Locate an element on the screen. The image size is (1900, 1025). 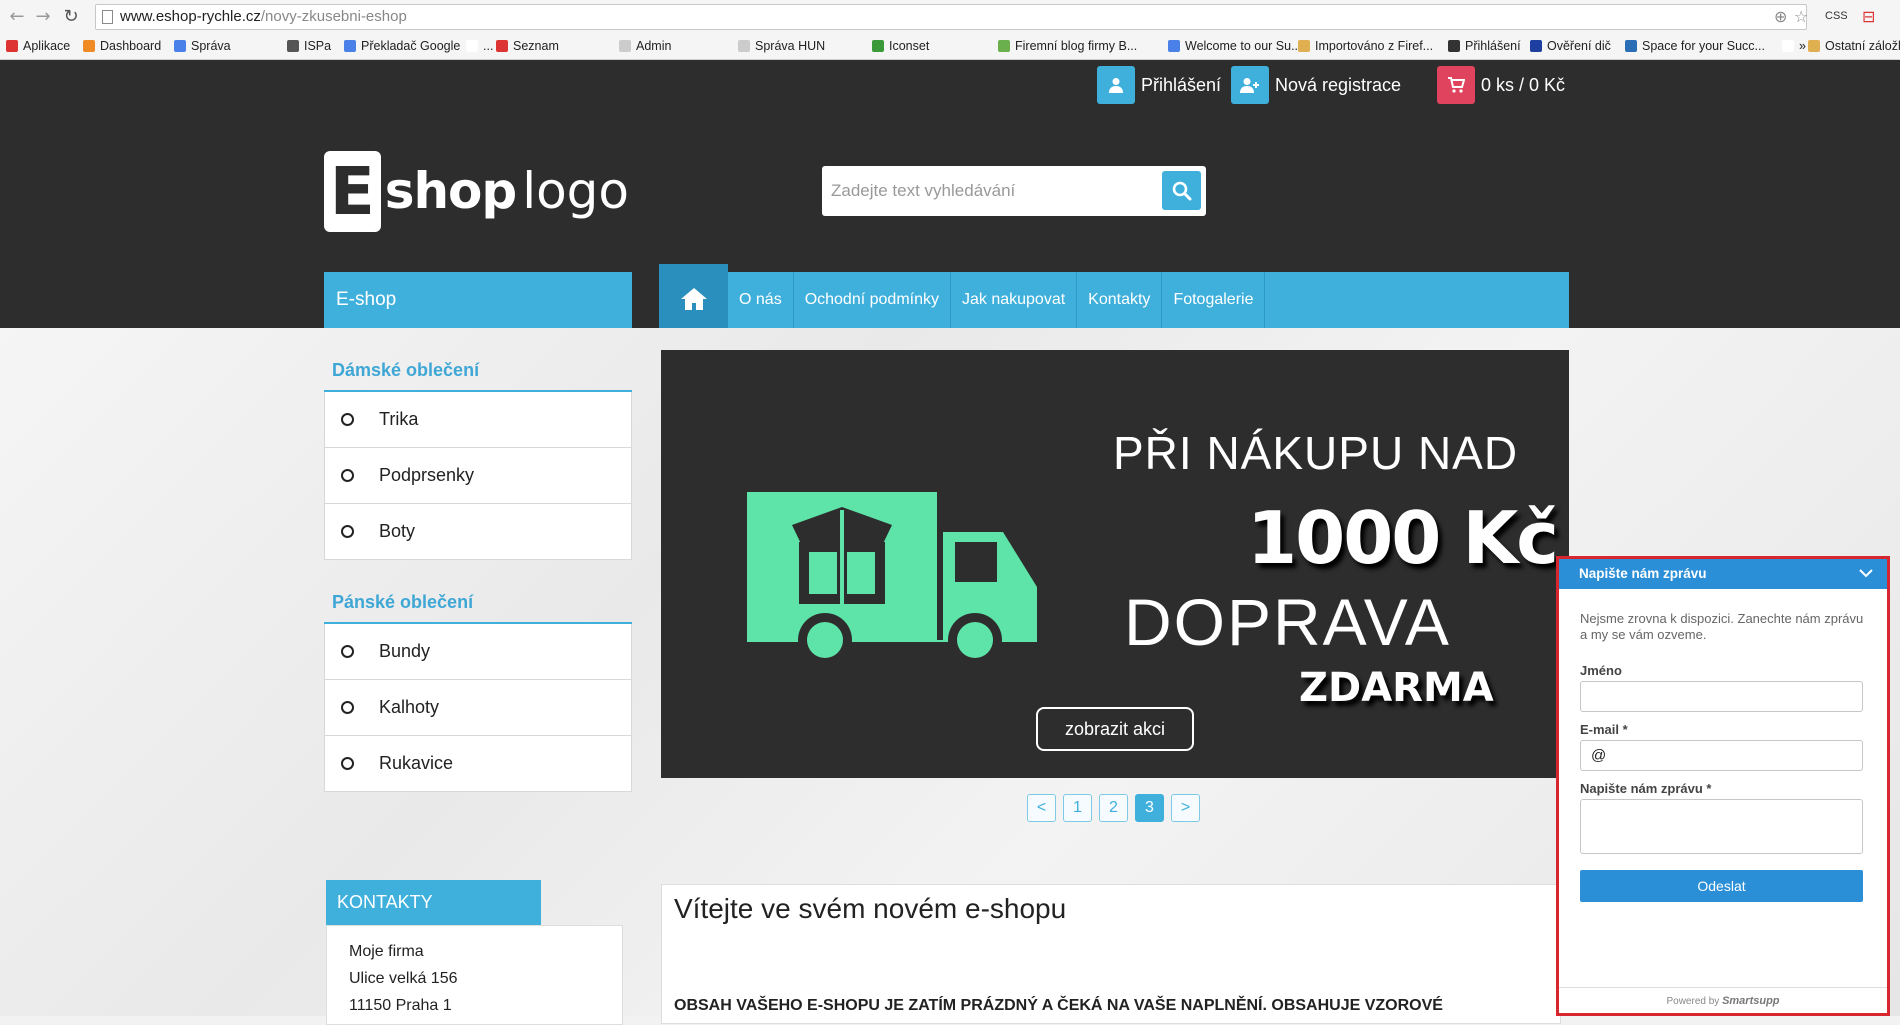
bookmark-label: Správa HUN is located at coordinates (790, 46).